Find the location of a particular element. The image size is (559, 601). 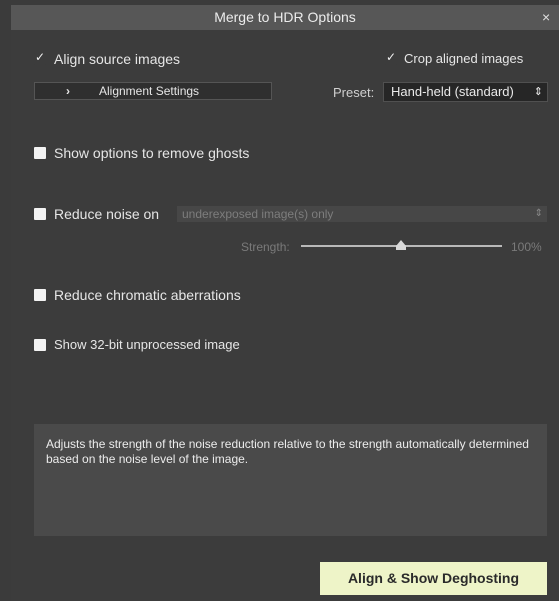

align-source-checkbox: ✓ is located at coordinates (40, 57).